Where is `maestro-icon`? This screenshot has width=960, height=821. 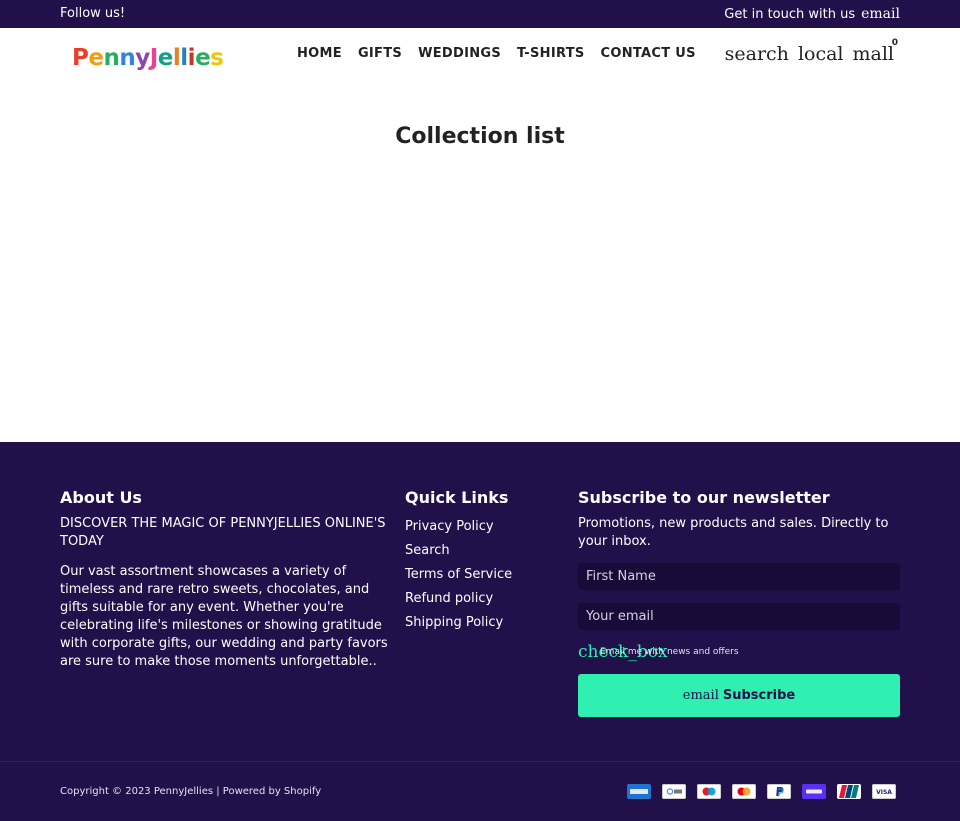 maestro-icon is located at coordinates (709, 791).